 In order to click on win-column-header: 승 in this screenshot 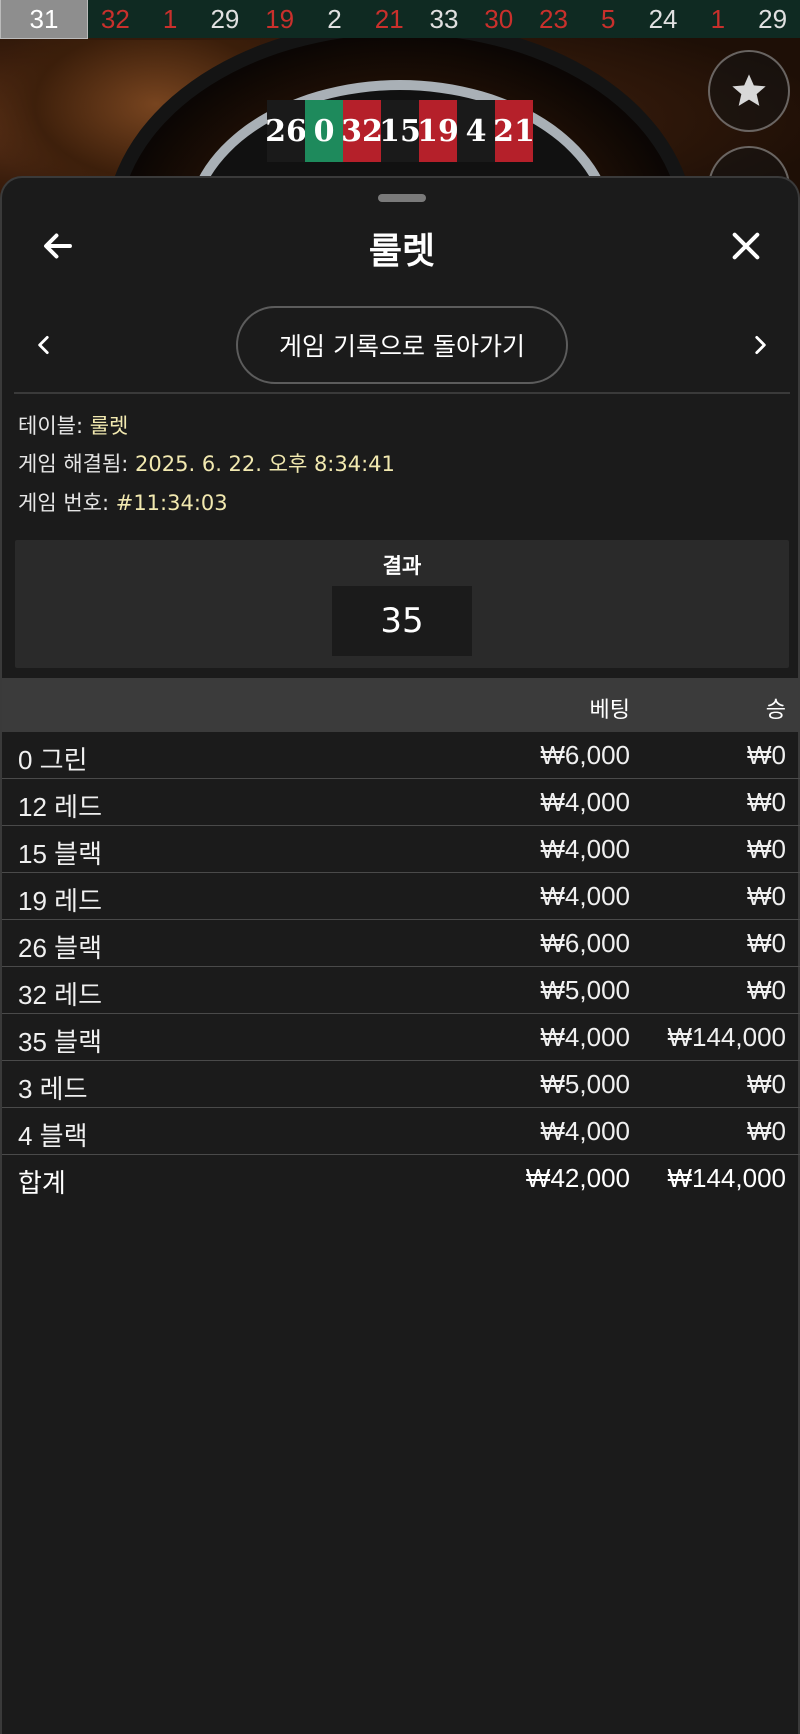, I will do `click(775, 710)`.